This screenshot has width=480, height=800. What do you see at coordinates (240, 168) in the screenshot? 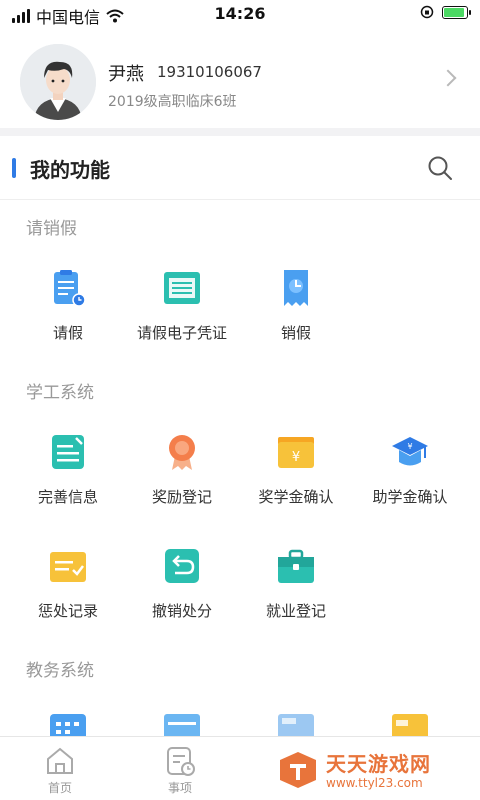
I see `functions-header: 我的功能` at bounding box center [240, 168].